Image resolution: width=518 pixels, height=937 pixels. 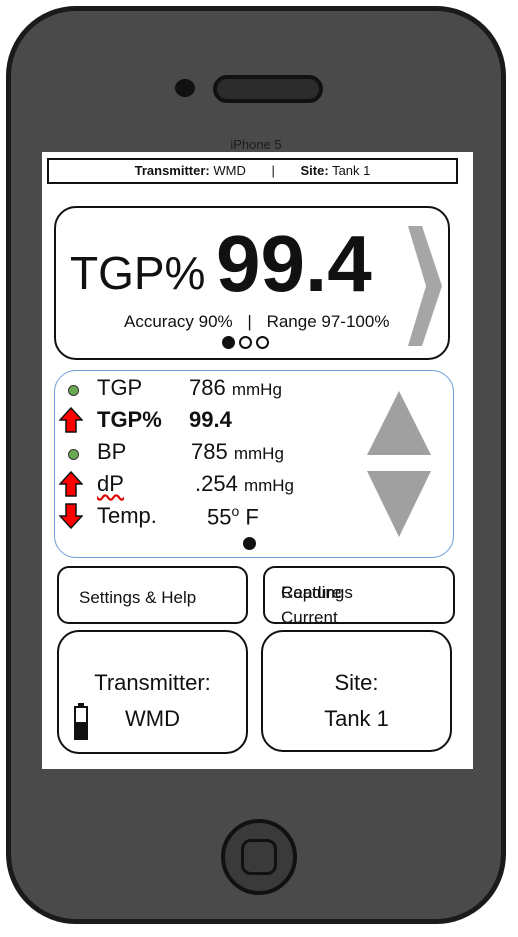 I want to click on settings-help-label: Settings & Help, so click(x=138, y=597).